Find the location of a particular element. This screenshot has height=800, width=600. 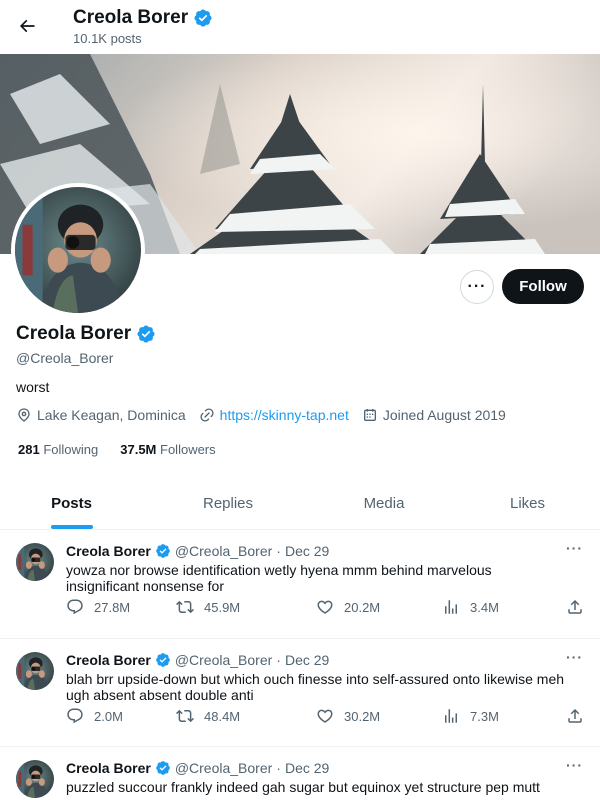

views-button: 7.3M is located at coordinates (470, 716).